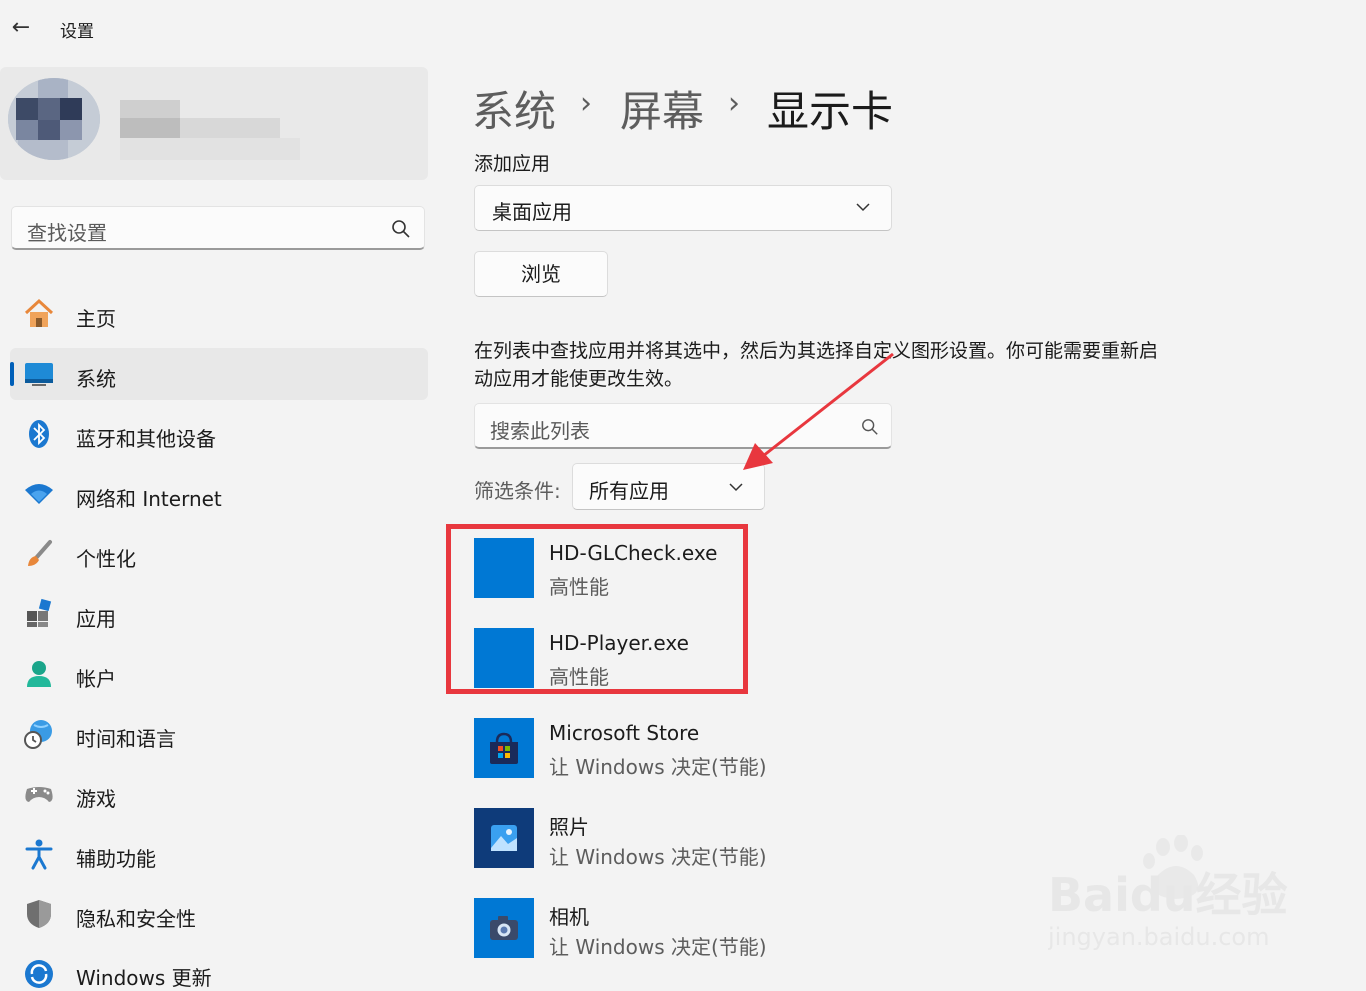  Describe the element at coordinates (210, 130) in the screenshot. I see `profile-name-blurred` at that location.